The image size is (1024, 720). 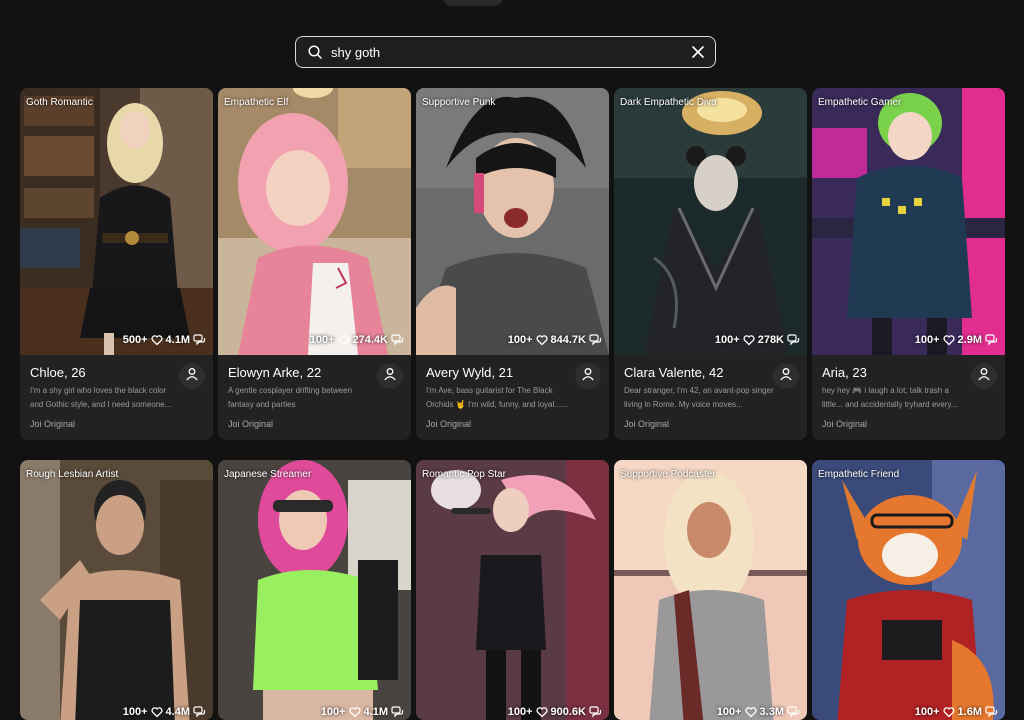 I want to click on search-icon, so click(x=315, y=52).